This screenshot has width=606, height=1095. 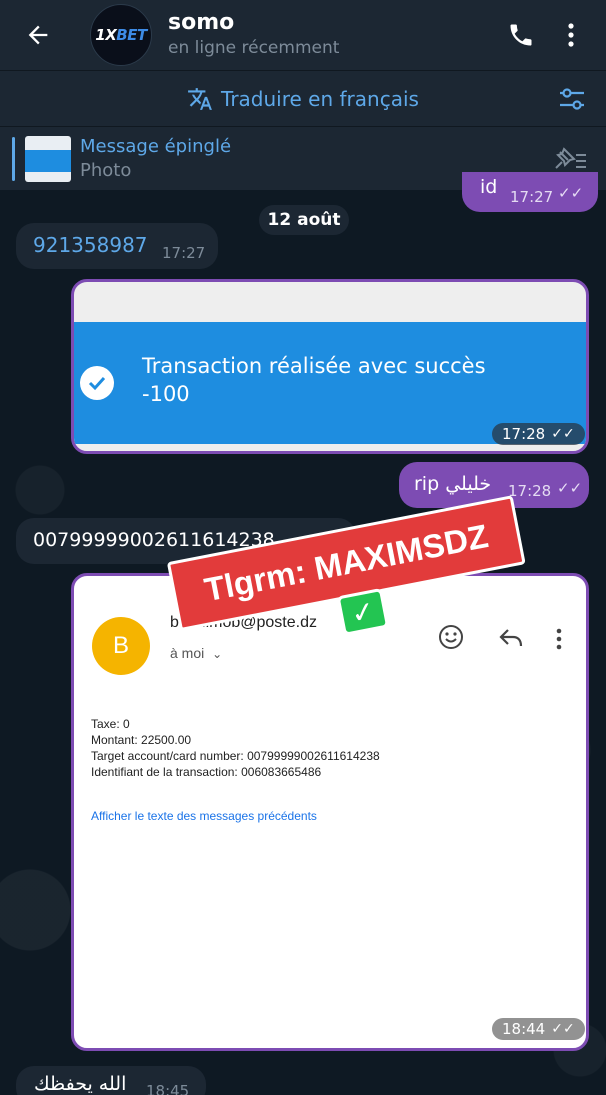 What do you see at coordinates (570, 157) in the screenshot?
I see `pin-list-icon` at bounding box center [570, 157].